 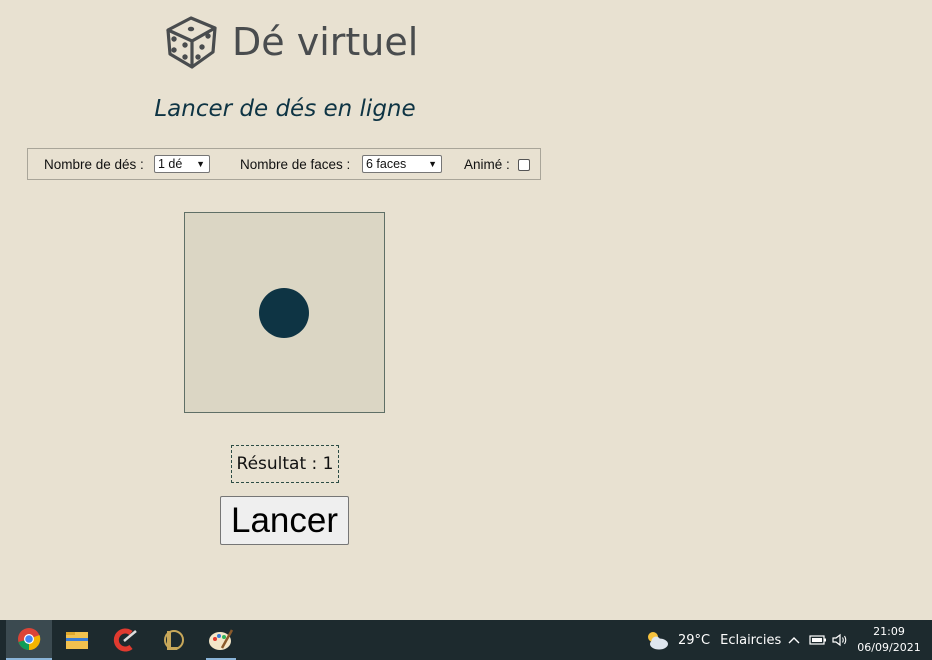 I want to click on chrome-icon, so click(x=29, y=639).